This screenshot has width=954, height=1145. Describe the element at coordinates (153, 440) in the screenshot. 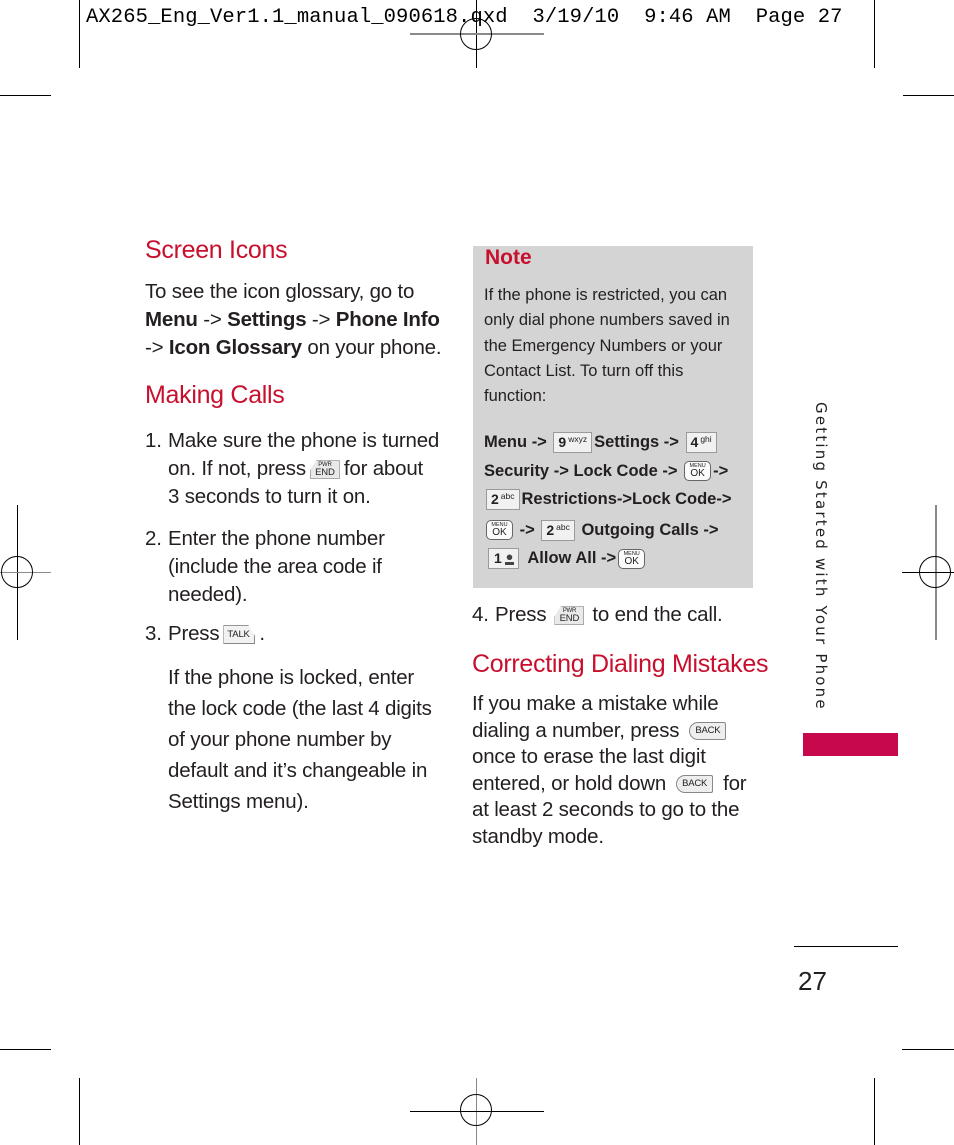

I see `step-number: 1.` at that location.